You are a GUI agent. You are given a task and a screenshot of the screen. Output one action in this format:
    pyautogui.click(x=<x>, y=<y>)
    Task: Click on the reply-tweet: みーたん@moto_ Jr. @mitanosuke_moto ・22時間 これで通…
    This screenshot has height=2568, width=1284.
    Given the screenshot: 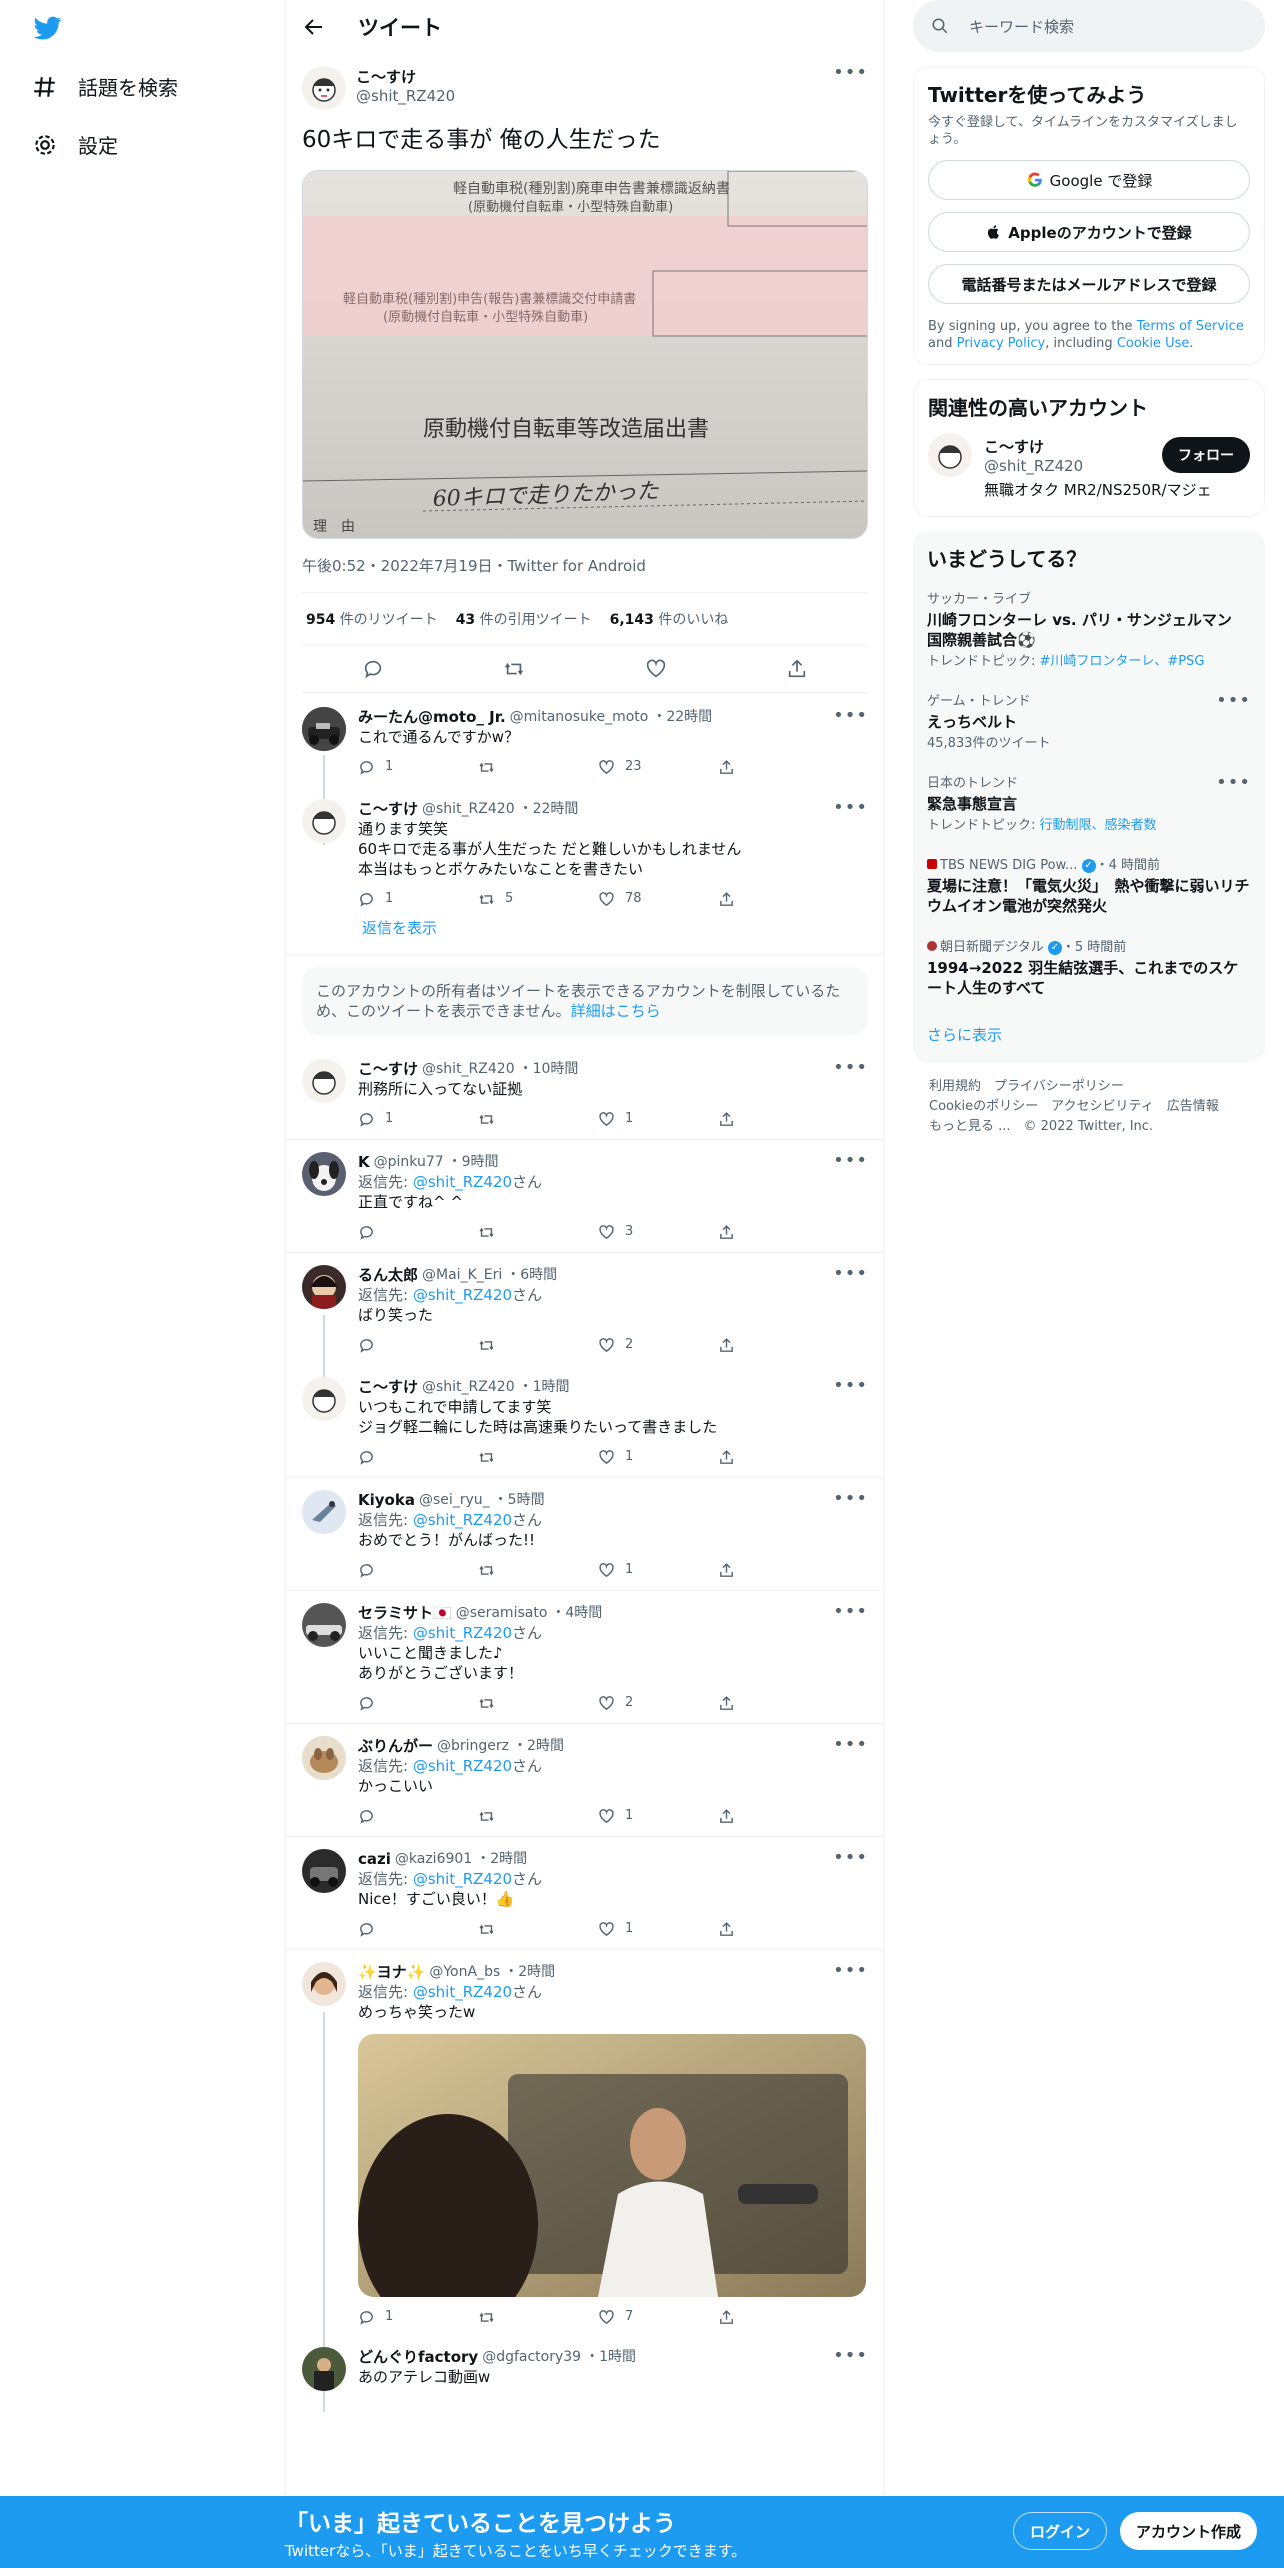 What is the action you would take?
    pyautogui.click(x=585, y=769)
    